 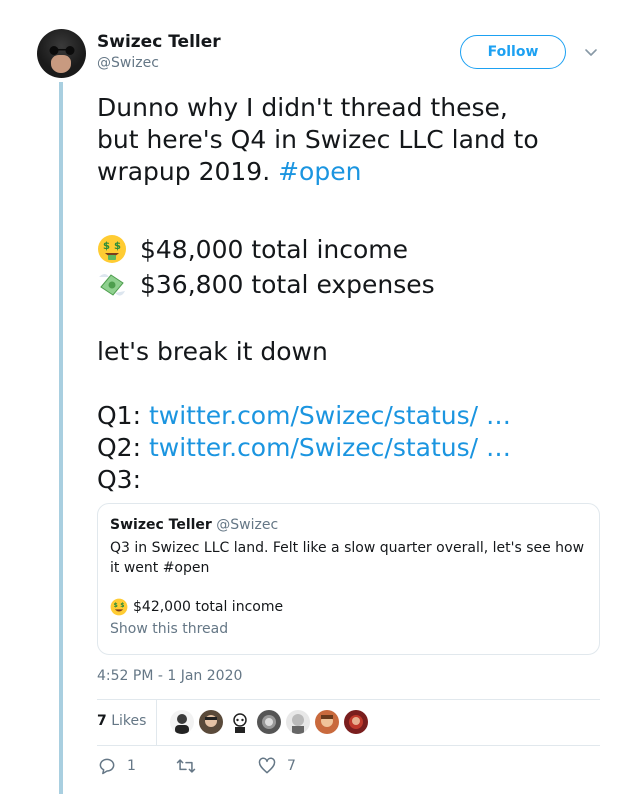 I want to click on retweet-icon, so click(x=186, y=766).